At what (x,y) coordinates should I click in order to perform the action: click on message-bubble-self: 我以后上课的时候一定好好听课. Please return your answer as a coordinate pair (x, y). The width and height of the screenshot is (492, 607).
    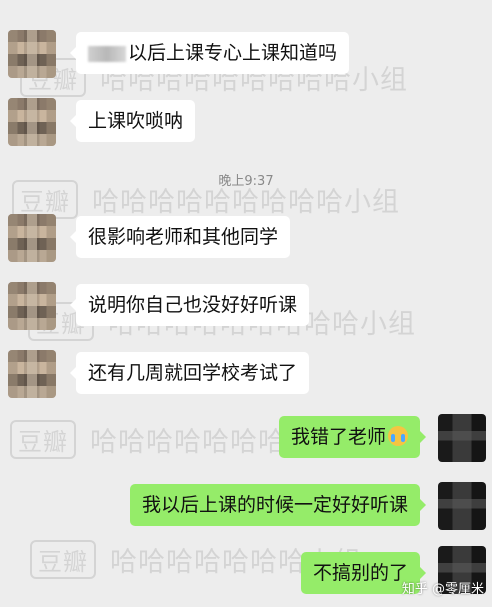
    Looking at the image, I should click on (278, 505).